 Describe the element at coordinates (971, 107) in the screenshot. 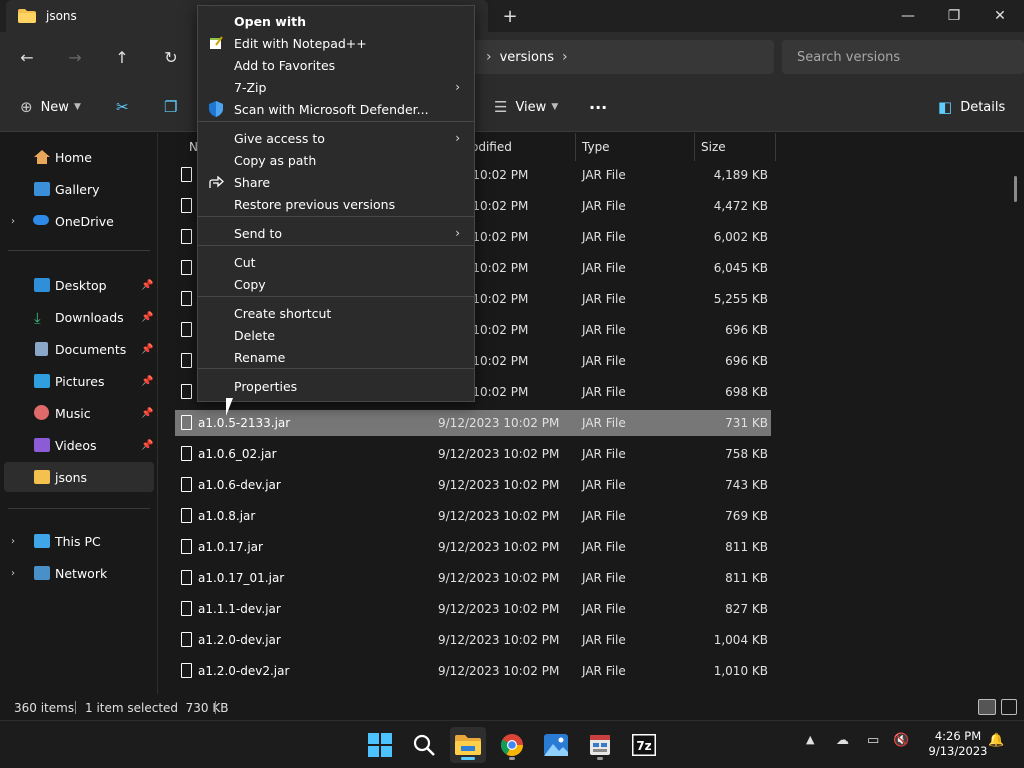

I see `details-pane-button: ◧ Details` at that location.